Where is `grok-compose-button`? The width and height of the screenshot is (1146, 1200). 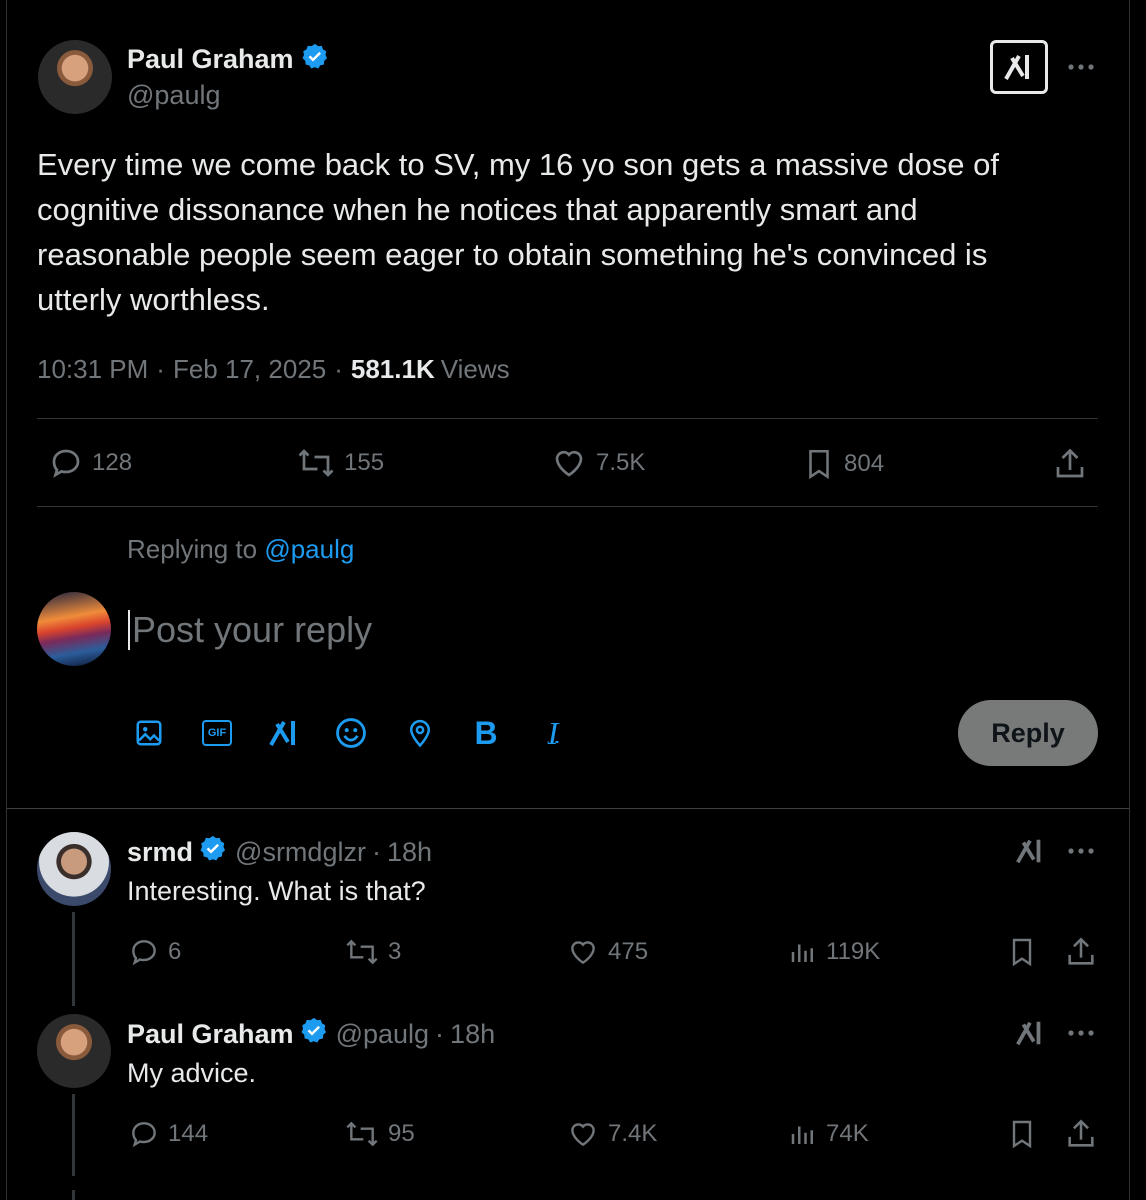
grok-compose-button is located at coordinates (284, 733).